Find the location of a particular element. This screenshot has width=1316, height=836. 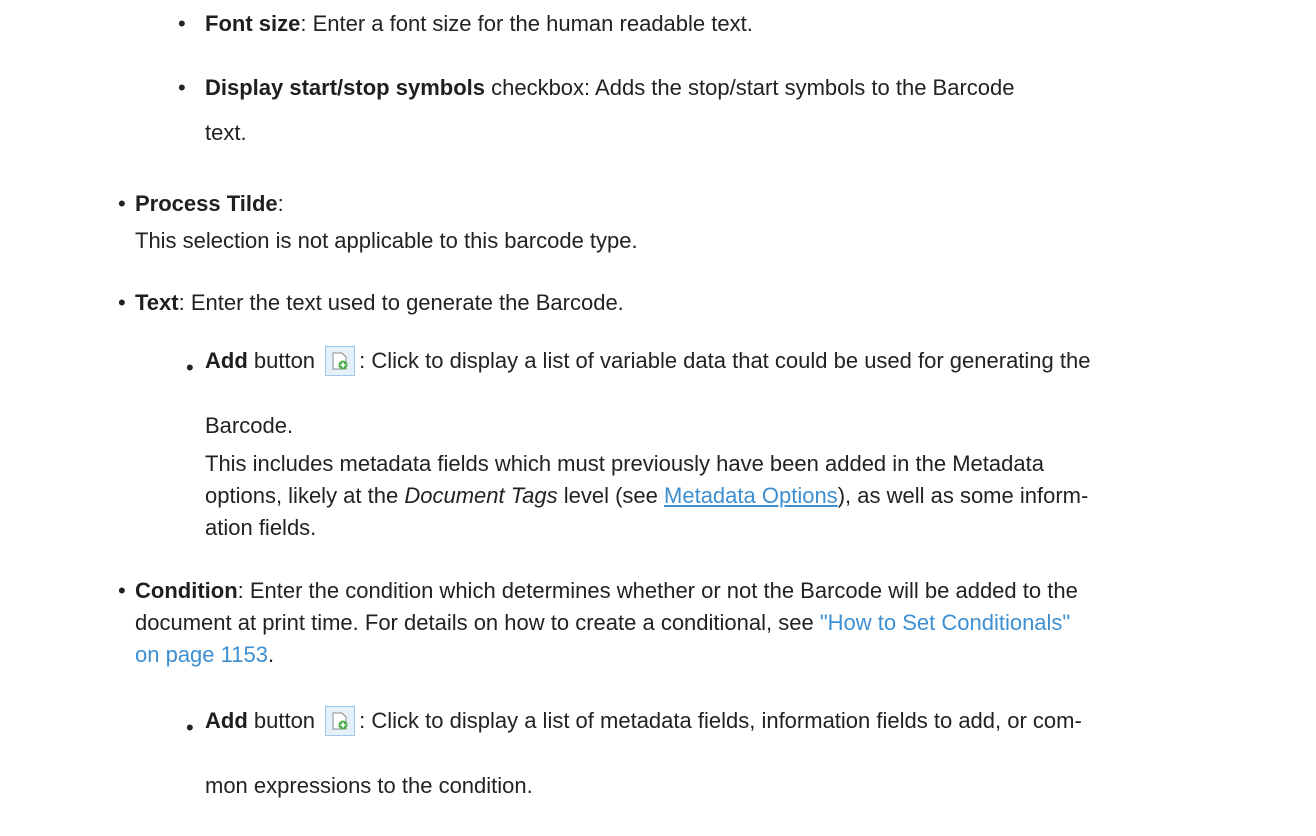

text-add-note-line3: ation fields. is located at coordinates (261, 527).